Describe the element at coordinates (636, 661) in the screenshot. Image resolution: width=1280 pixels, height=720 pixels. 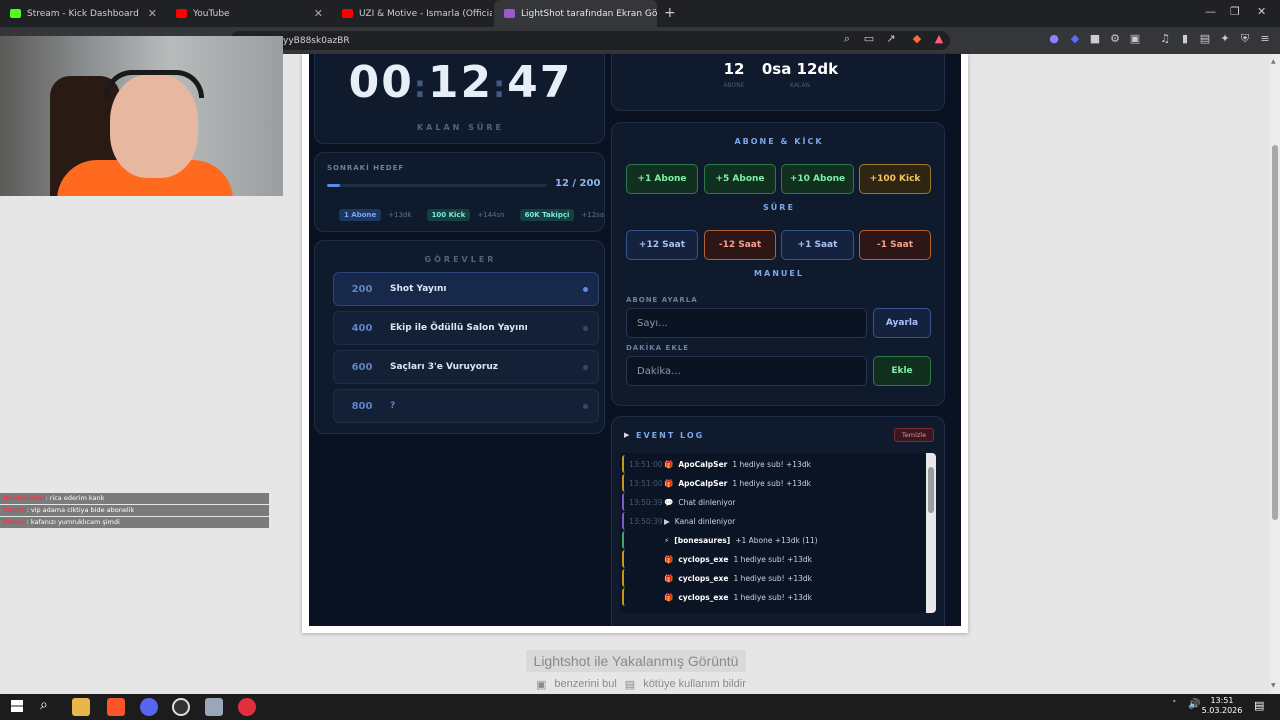
I see `lightshot-title: Lightshot ile Yakalanmış Görüntü` at that location.